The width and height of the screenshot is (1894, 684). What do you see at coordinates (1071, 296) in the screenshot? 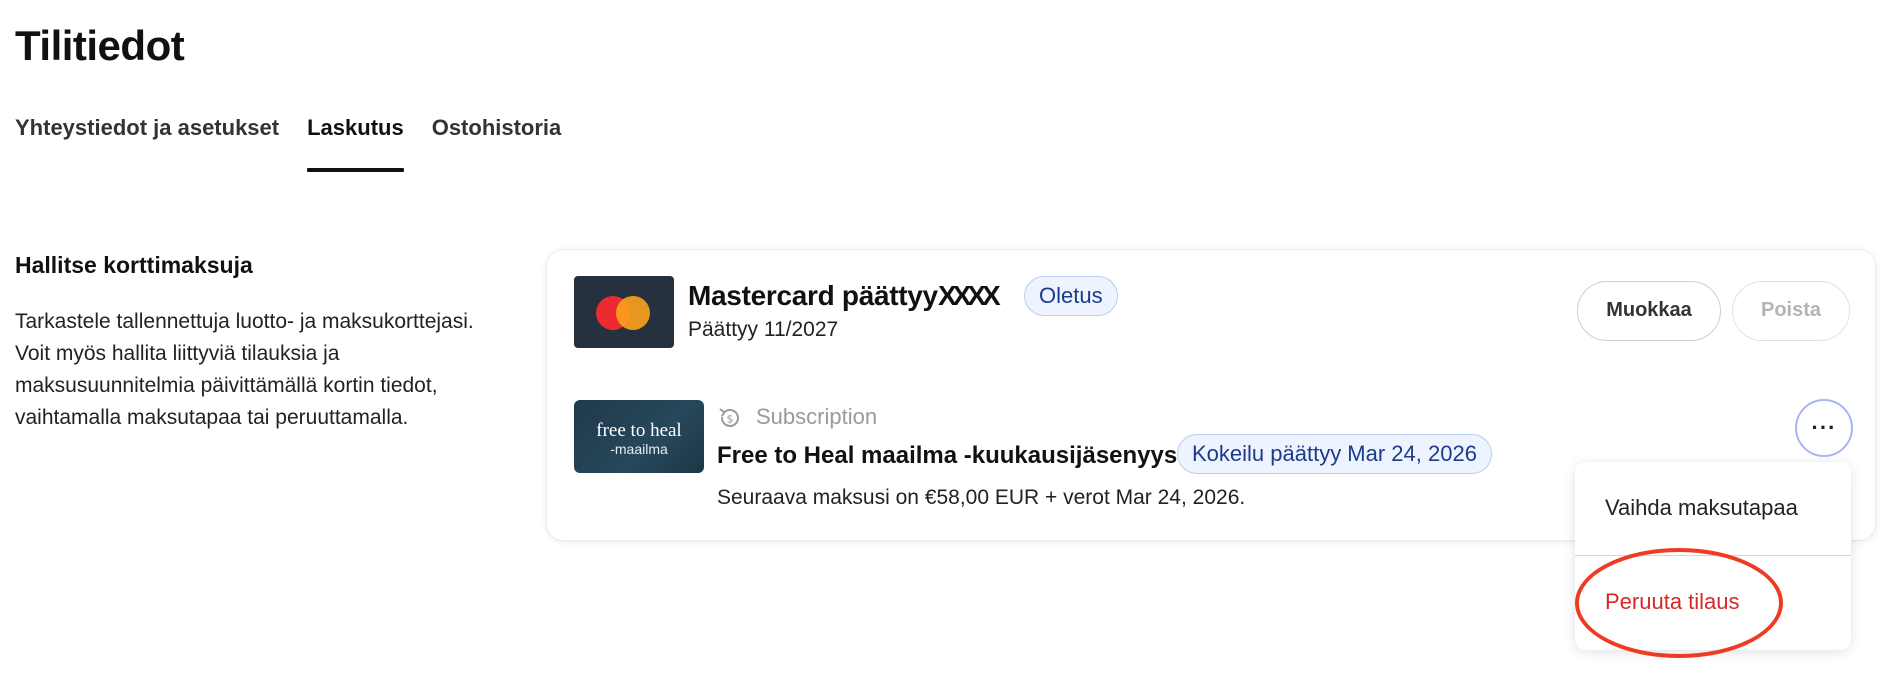
I see `default-badge: Oletus` at bounding box center [1071, 296].